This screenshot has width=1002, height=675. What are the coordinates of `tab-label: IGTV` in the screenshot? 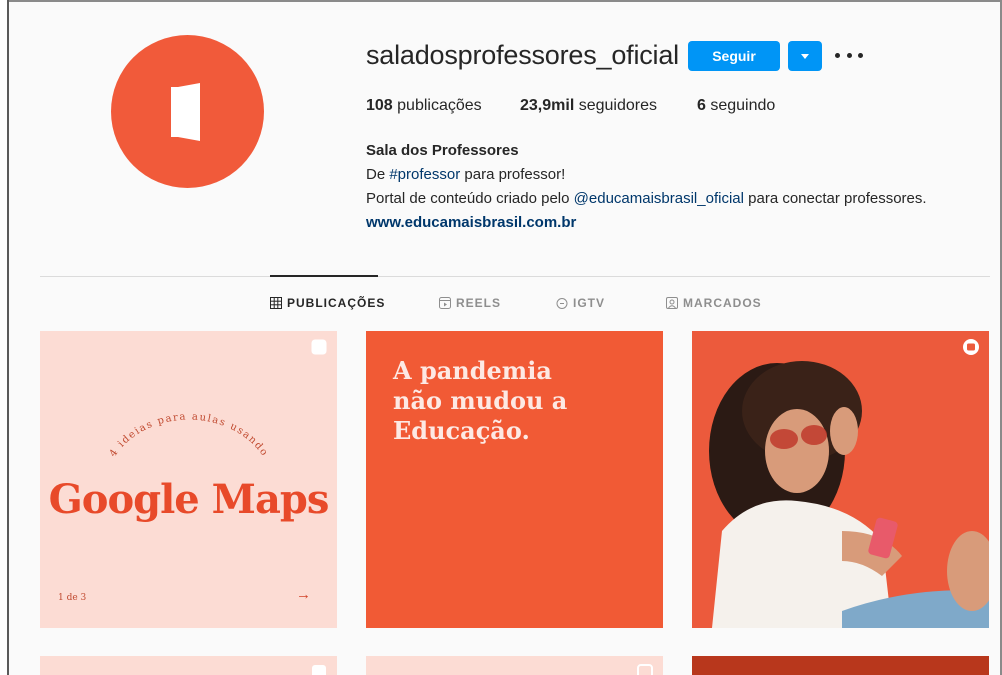 It's located at (589, 303).